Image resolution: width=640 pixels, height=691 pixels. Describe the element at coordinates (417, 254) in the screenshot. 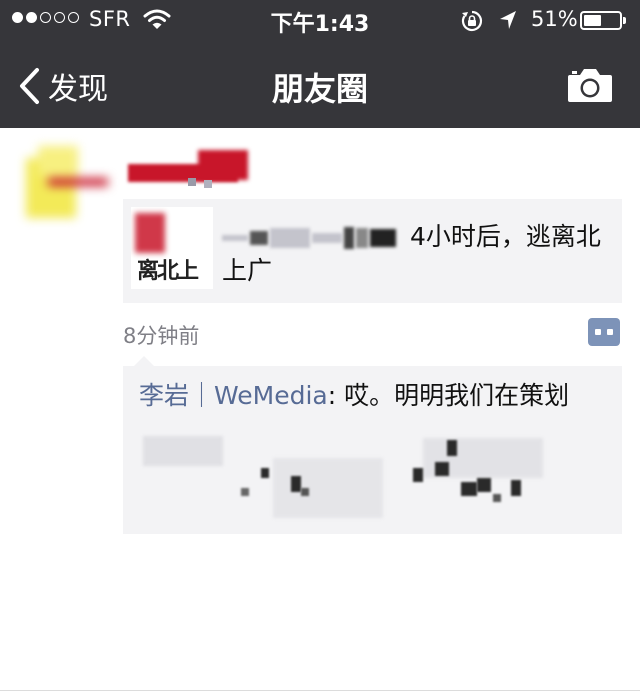

I see `shared-article-title: 4小时后，逃离北上广` at that location.